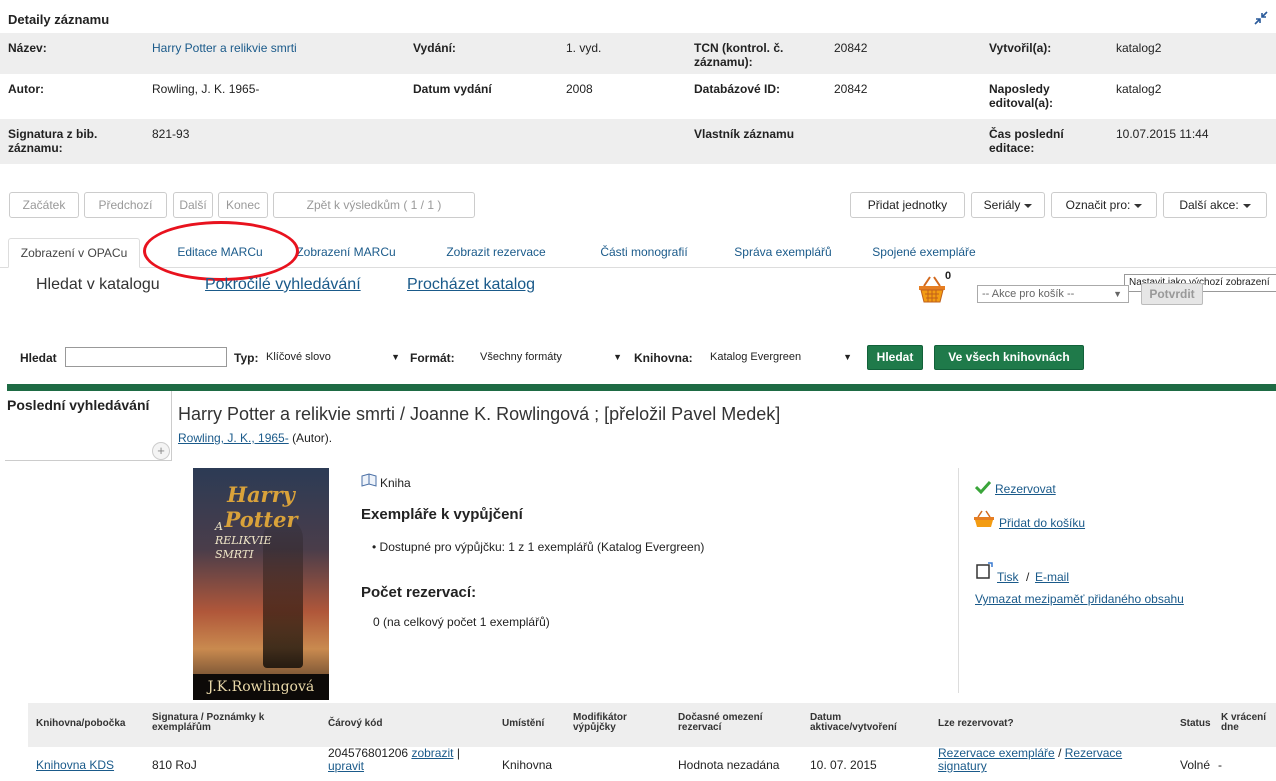 The width and height of the screenshot is (1276, 781). I want to click on search-label: Hledat, so click(38, 358).